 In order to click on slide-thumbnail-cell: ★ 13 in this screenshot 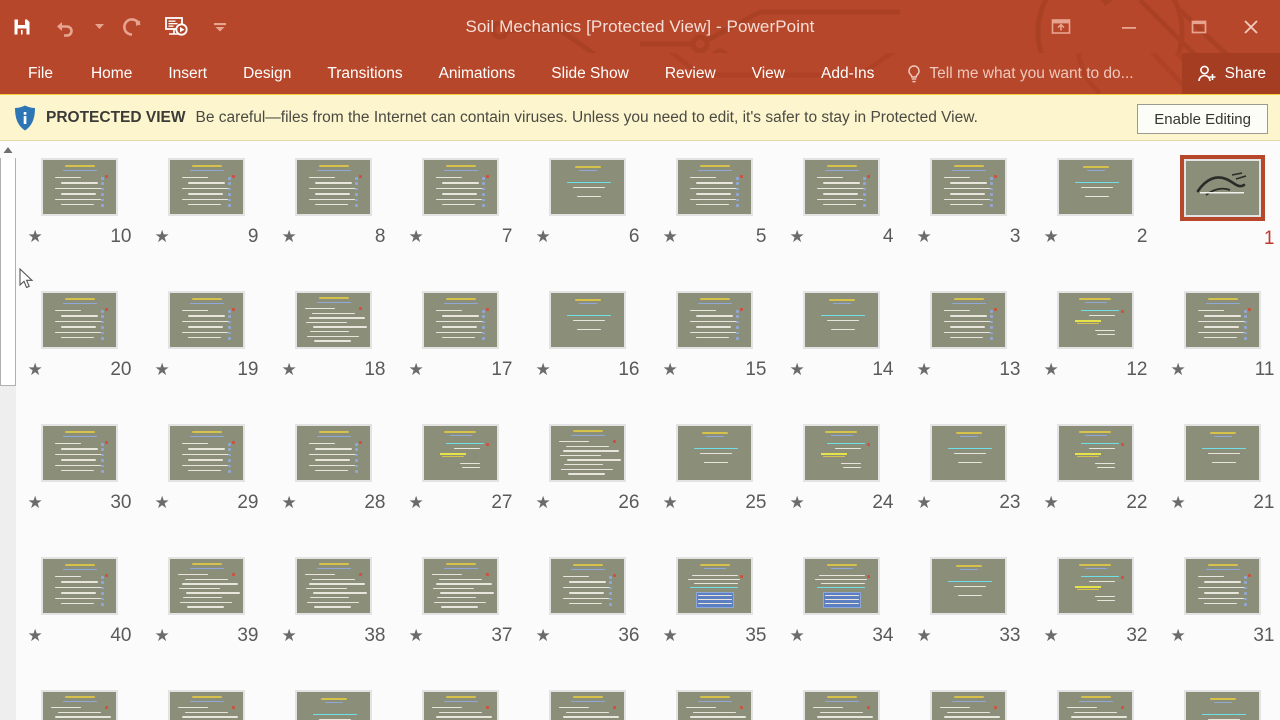, I will do `click(968, 333)`.